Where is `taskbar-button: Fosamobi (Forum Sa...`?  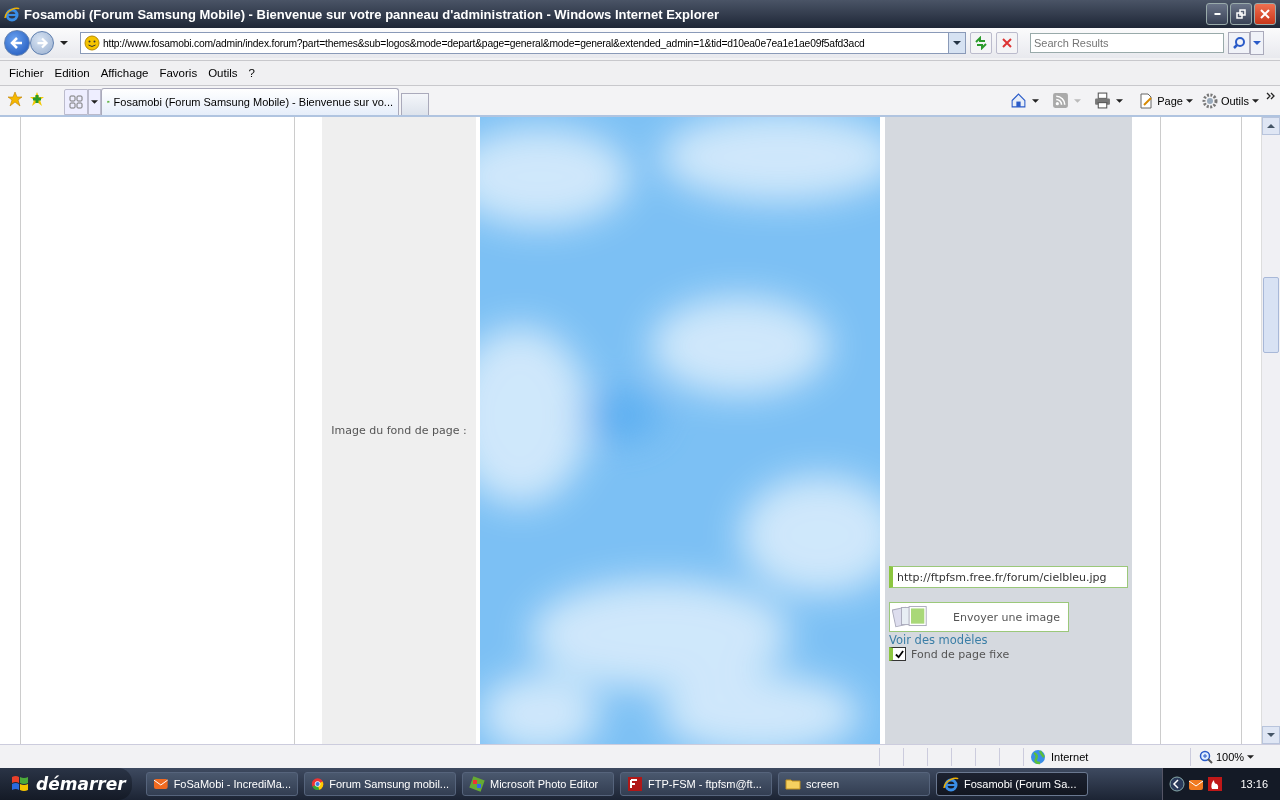
taskbar-button: Fosamobi (Forum Sa... is located at coordinates (1012, 784).